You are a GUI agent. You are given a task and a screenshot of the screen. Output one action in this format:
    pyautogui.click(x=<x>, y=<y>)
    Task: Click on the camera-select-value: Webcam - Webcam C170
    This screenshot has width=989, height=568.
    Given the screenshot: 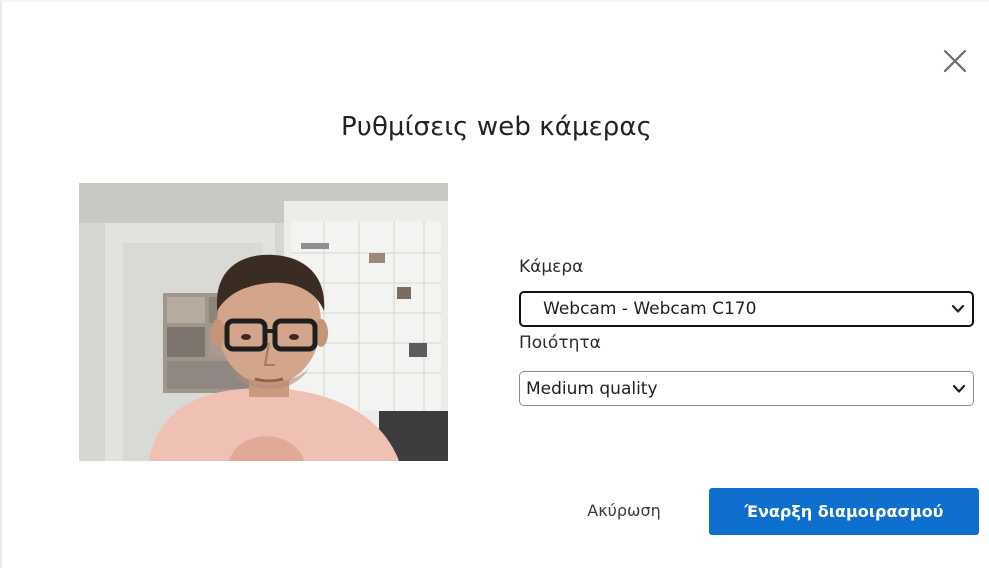 What is the action you would take?
    pyautogui.click(x=650, y=309)
    